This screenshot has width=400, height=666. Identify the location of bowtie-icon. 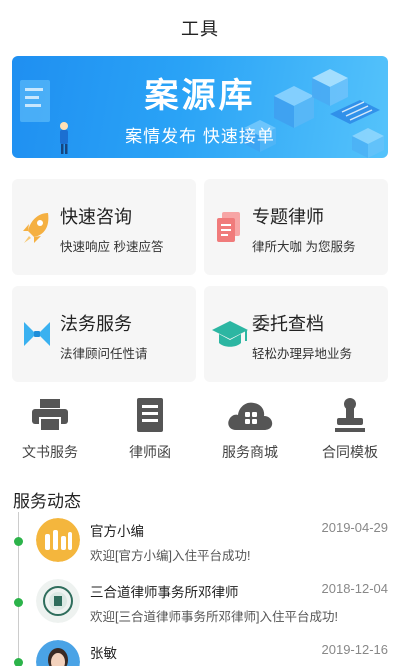
(37, 334).